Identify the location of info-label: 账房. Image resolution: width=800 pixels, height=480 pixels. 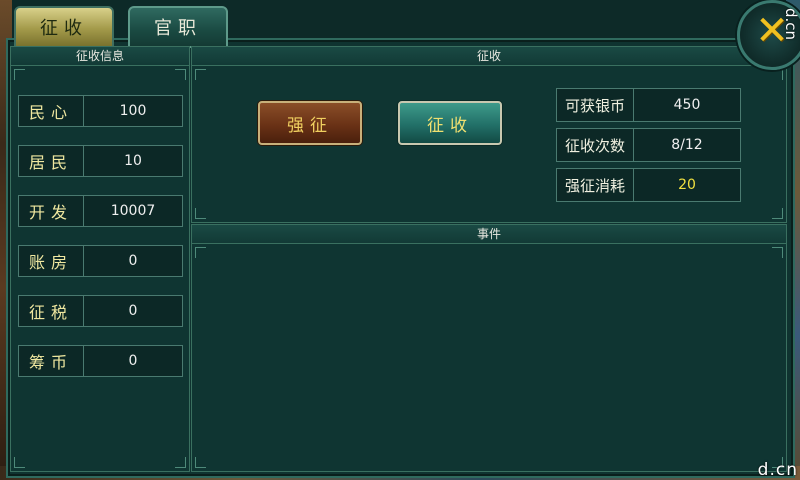
(51, 261).